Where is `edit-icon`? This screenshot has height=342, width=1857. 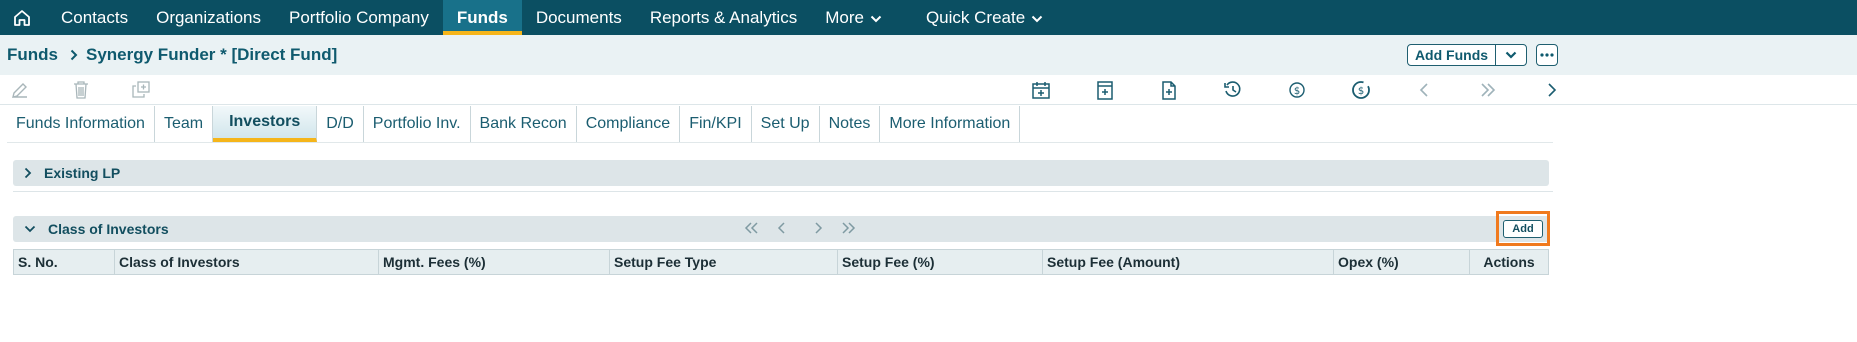
edit-icon is located at coordinates (20, 90).